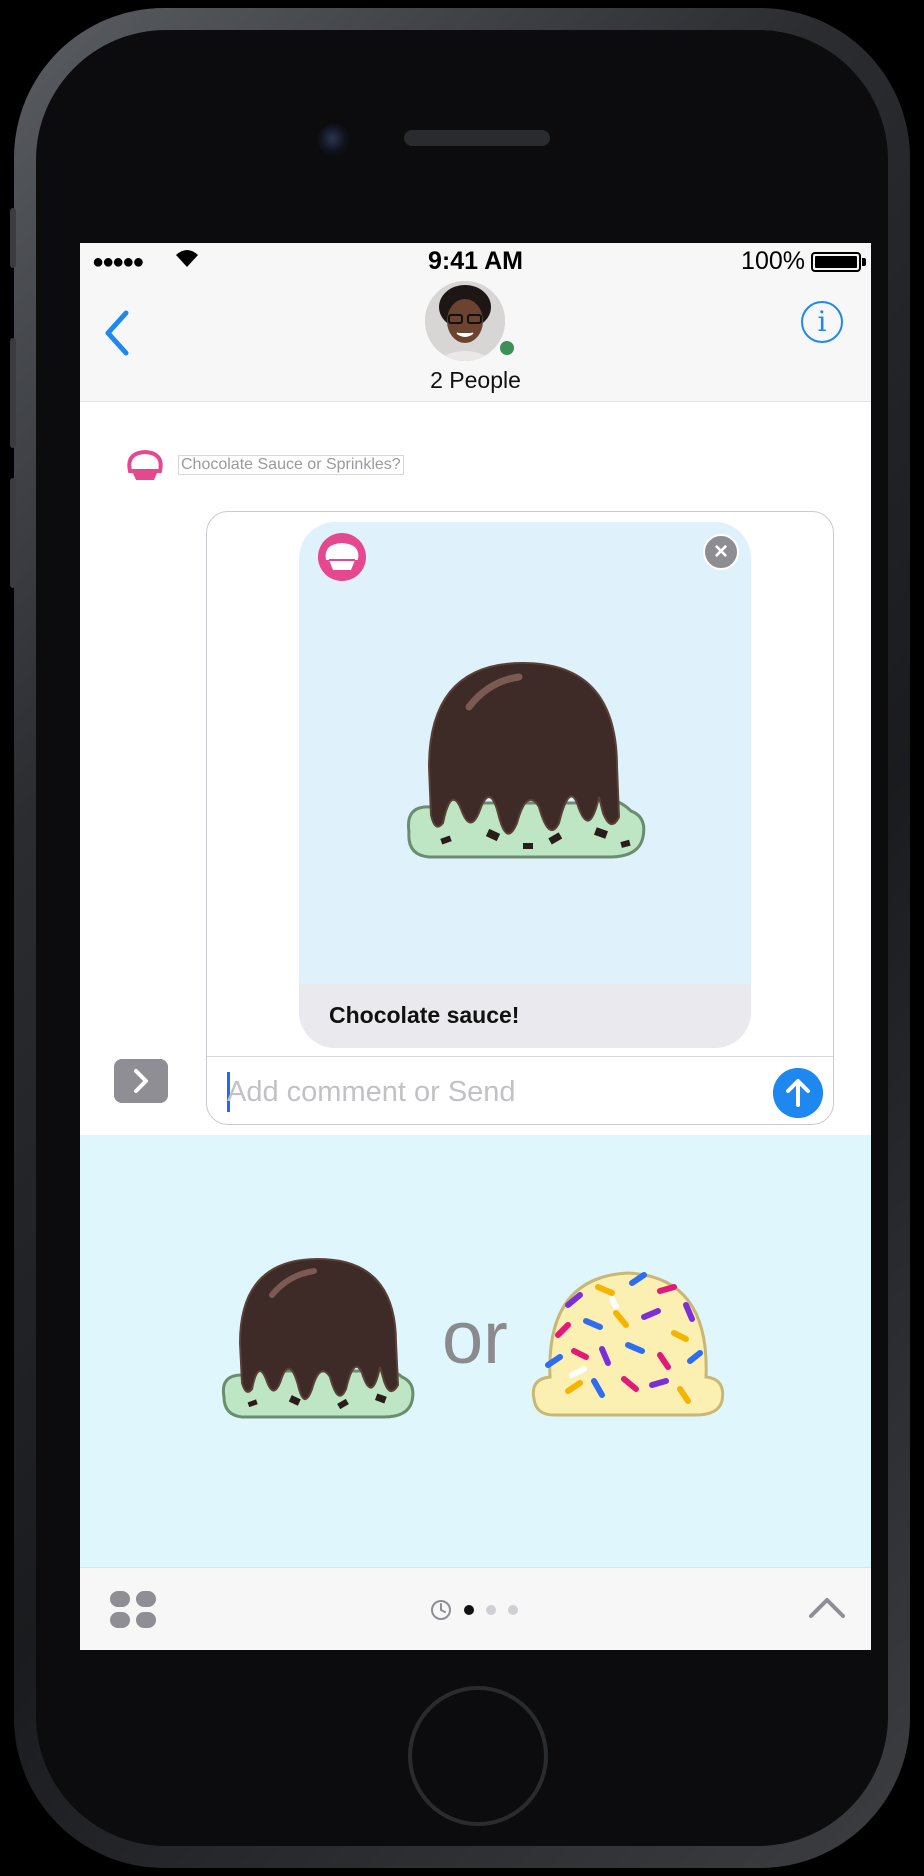 This screenshot has height=1876, width=924. I want to click on sprinkles-choice, so click(628, 1344).